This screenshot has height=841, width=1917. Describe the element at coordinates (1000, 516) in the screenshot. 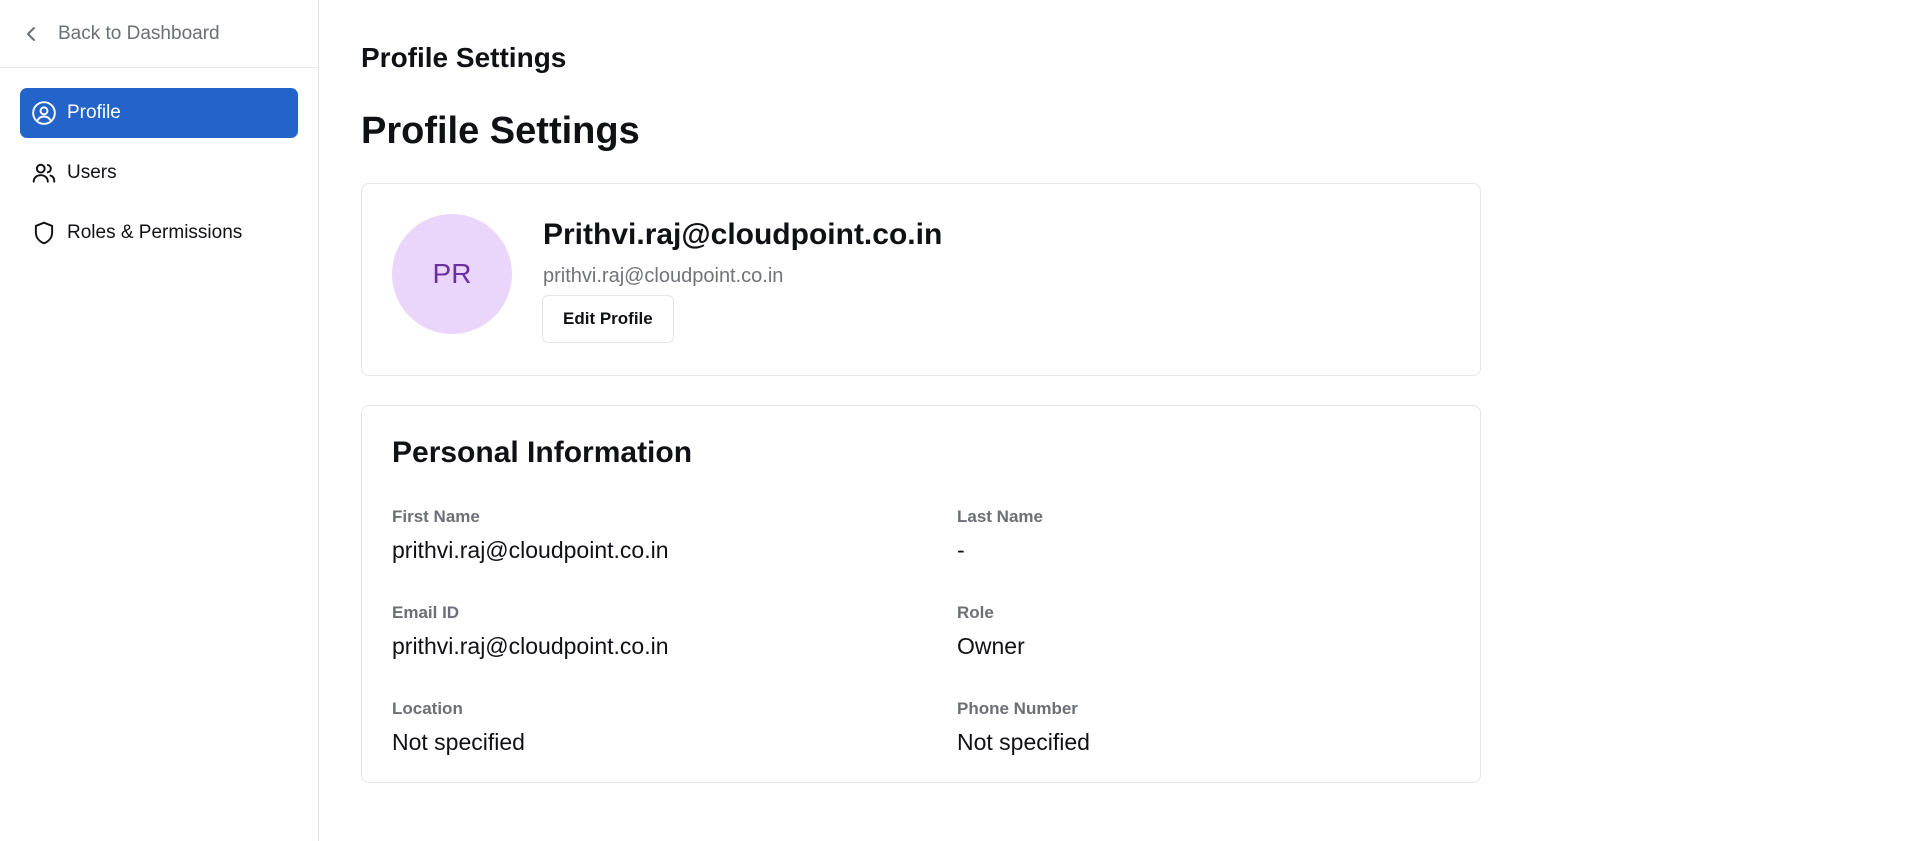

I see `field-label: Last Name` at that location.